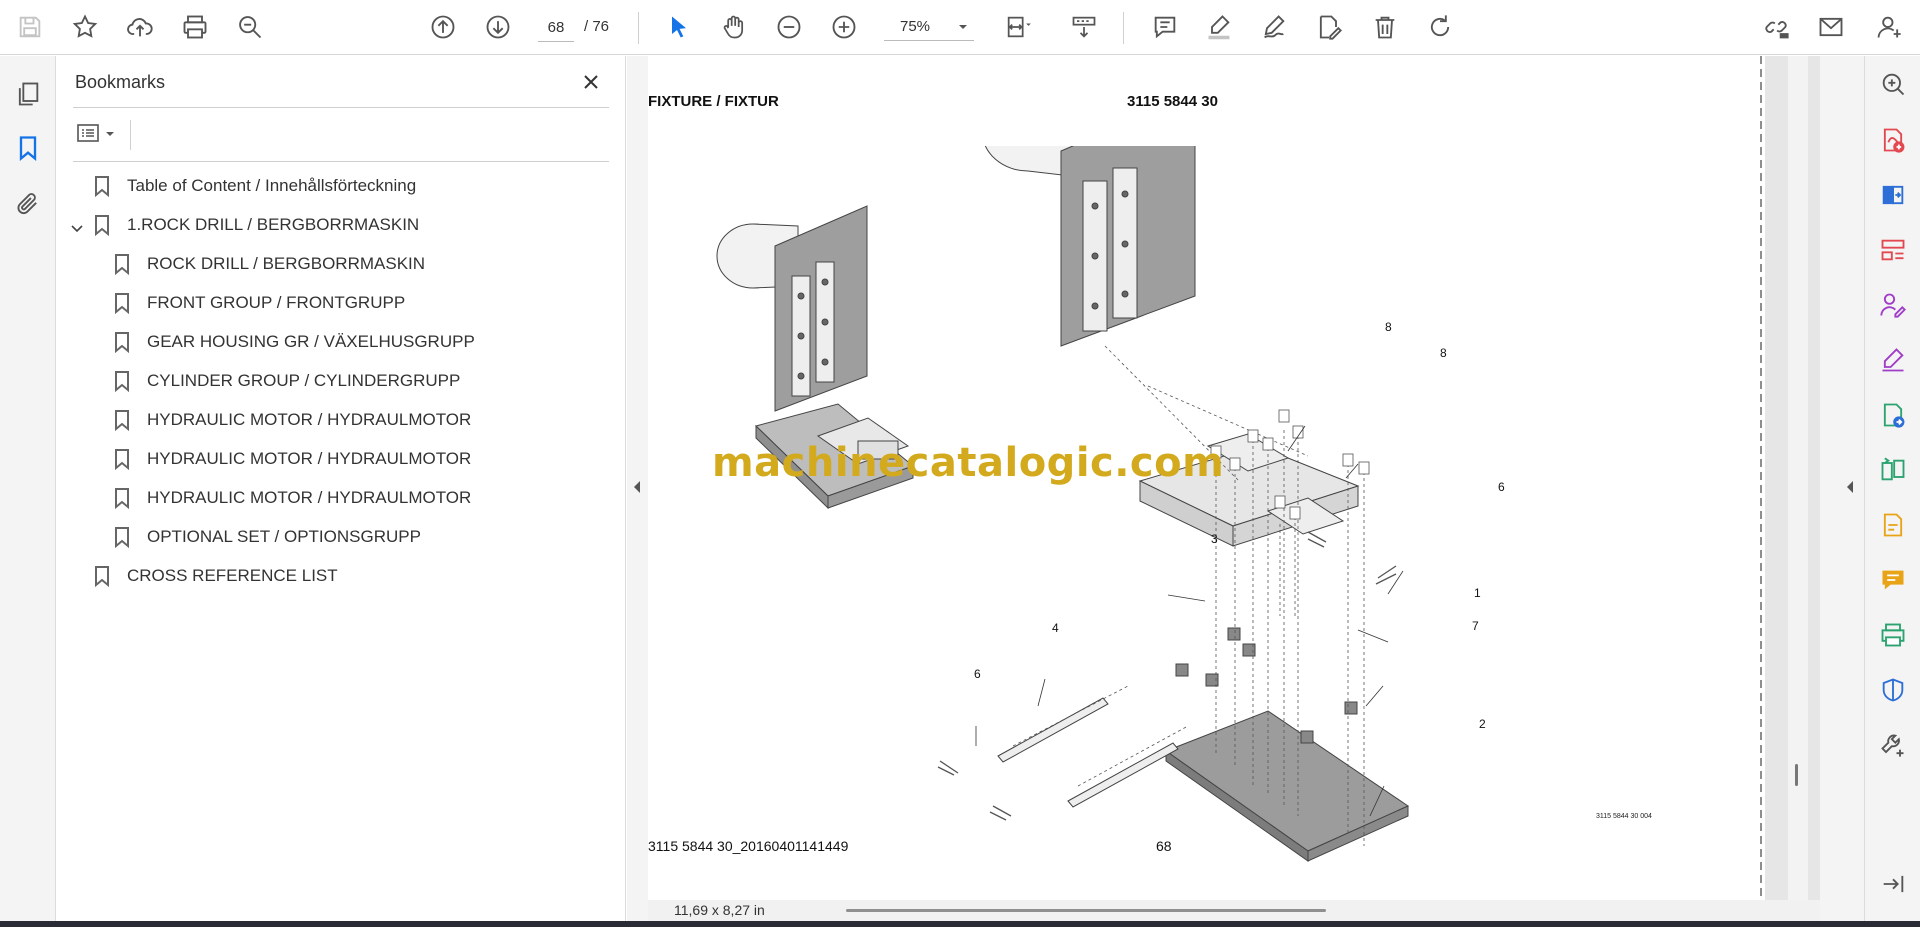 The height and width of the screenshot is (927, 1920). Describe the element at coordinates (1893, 470) in the screenshot. I see `compare-icon` at that location.